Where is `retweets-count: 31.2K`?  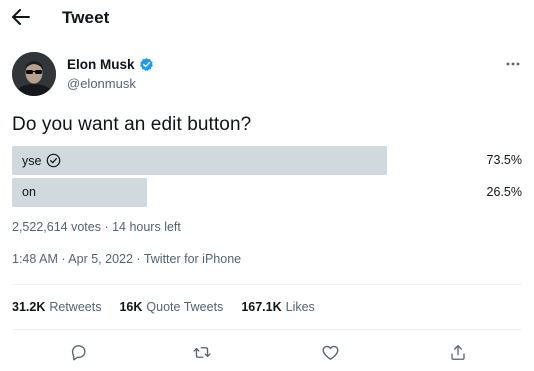 retweets-count: 31.2K is located at coordinates (29, 307).